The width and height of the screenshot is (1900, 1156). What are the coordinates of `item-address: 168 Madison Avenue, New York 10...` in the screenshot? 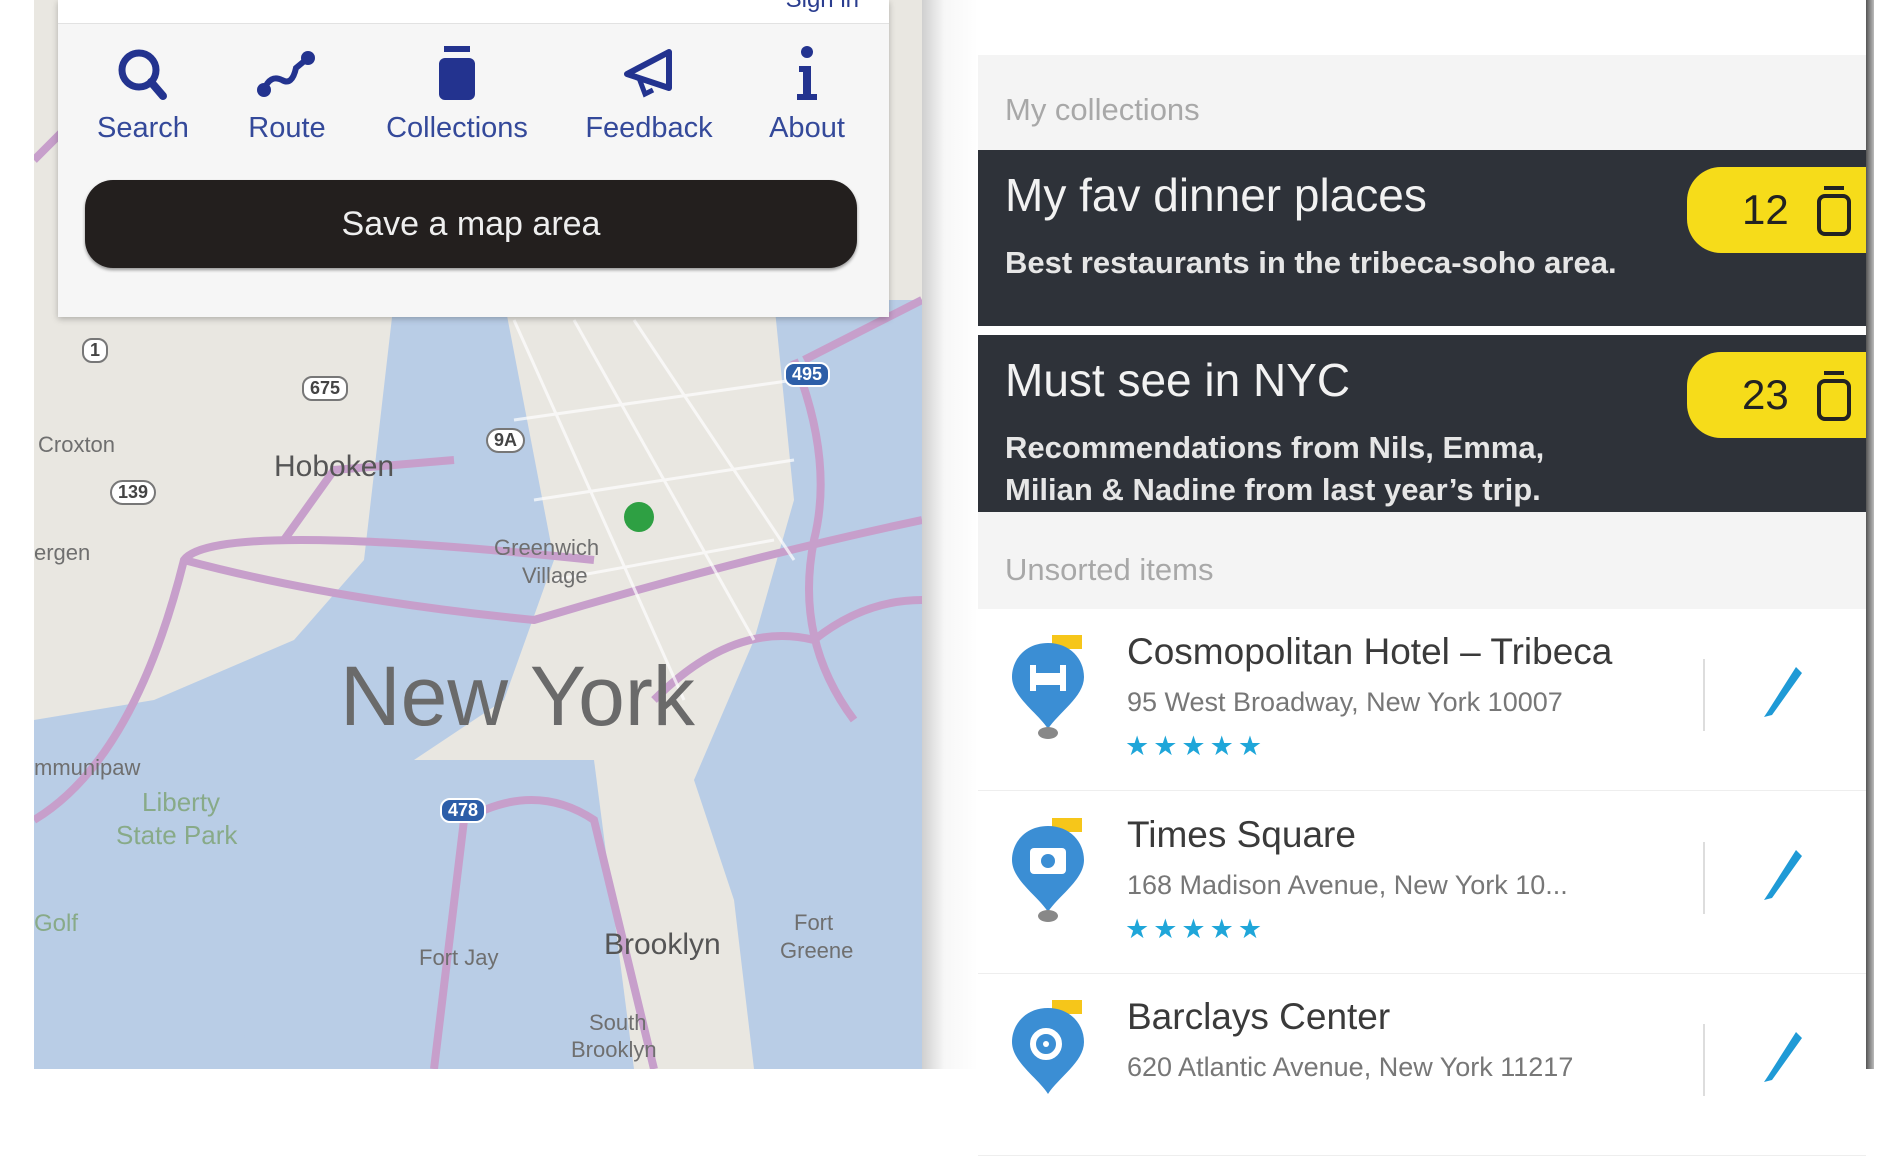 It's located at (1347, 885).